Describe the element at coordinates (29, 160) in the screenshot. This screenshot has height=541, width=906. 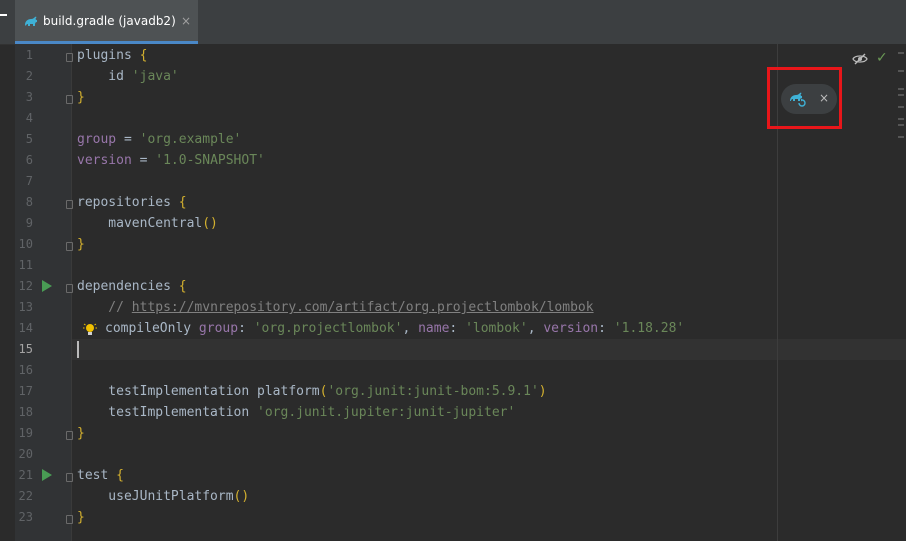
I see `line-number: 6` at that location.